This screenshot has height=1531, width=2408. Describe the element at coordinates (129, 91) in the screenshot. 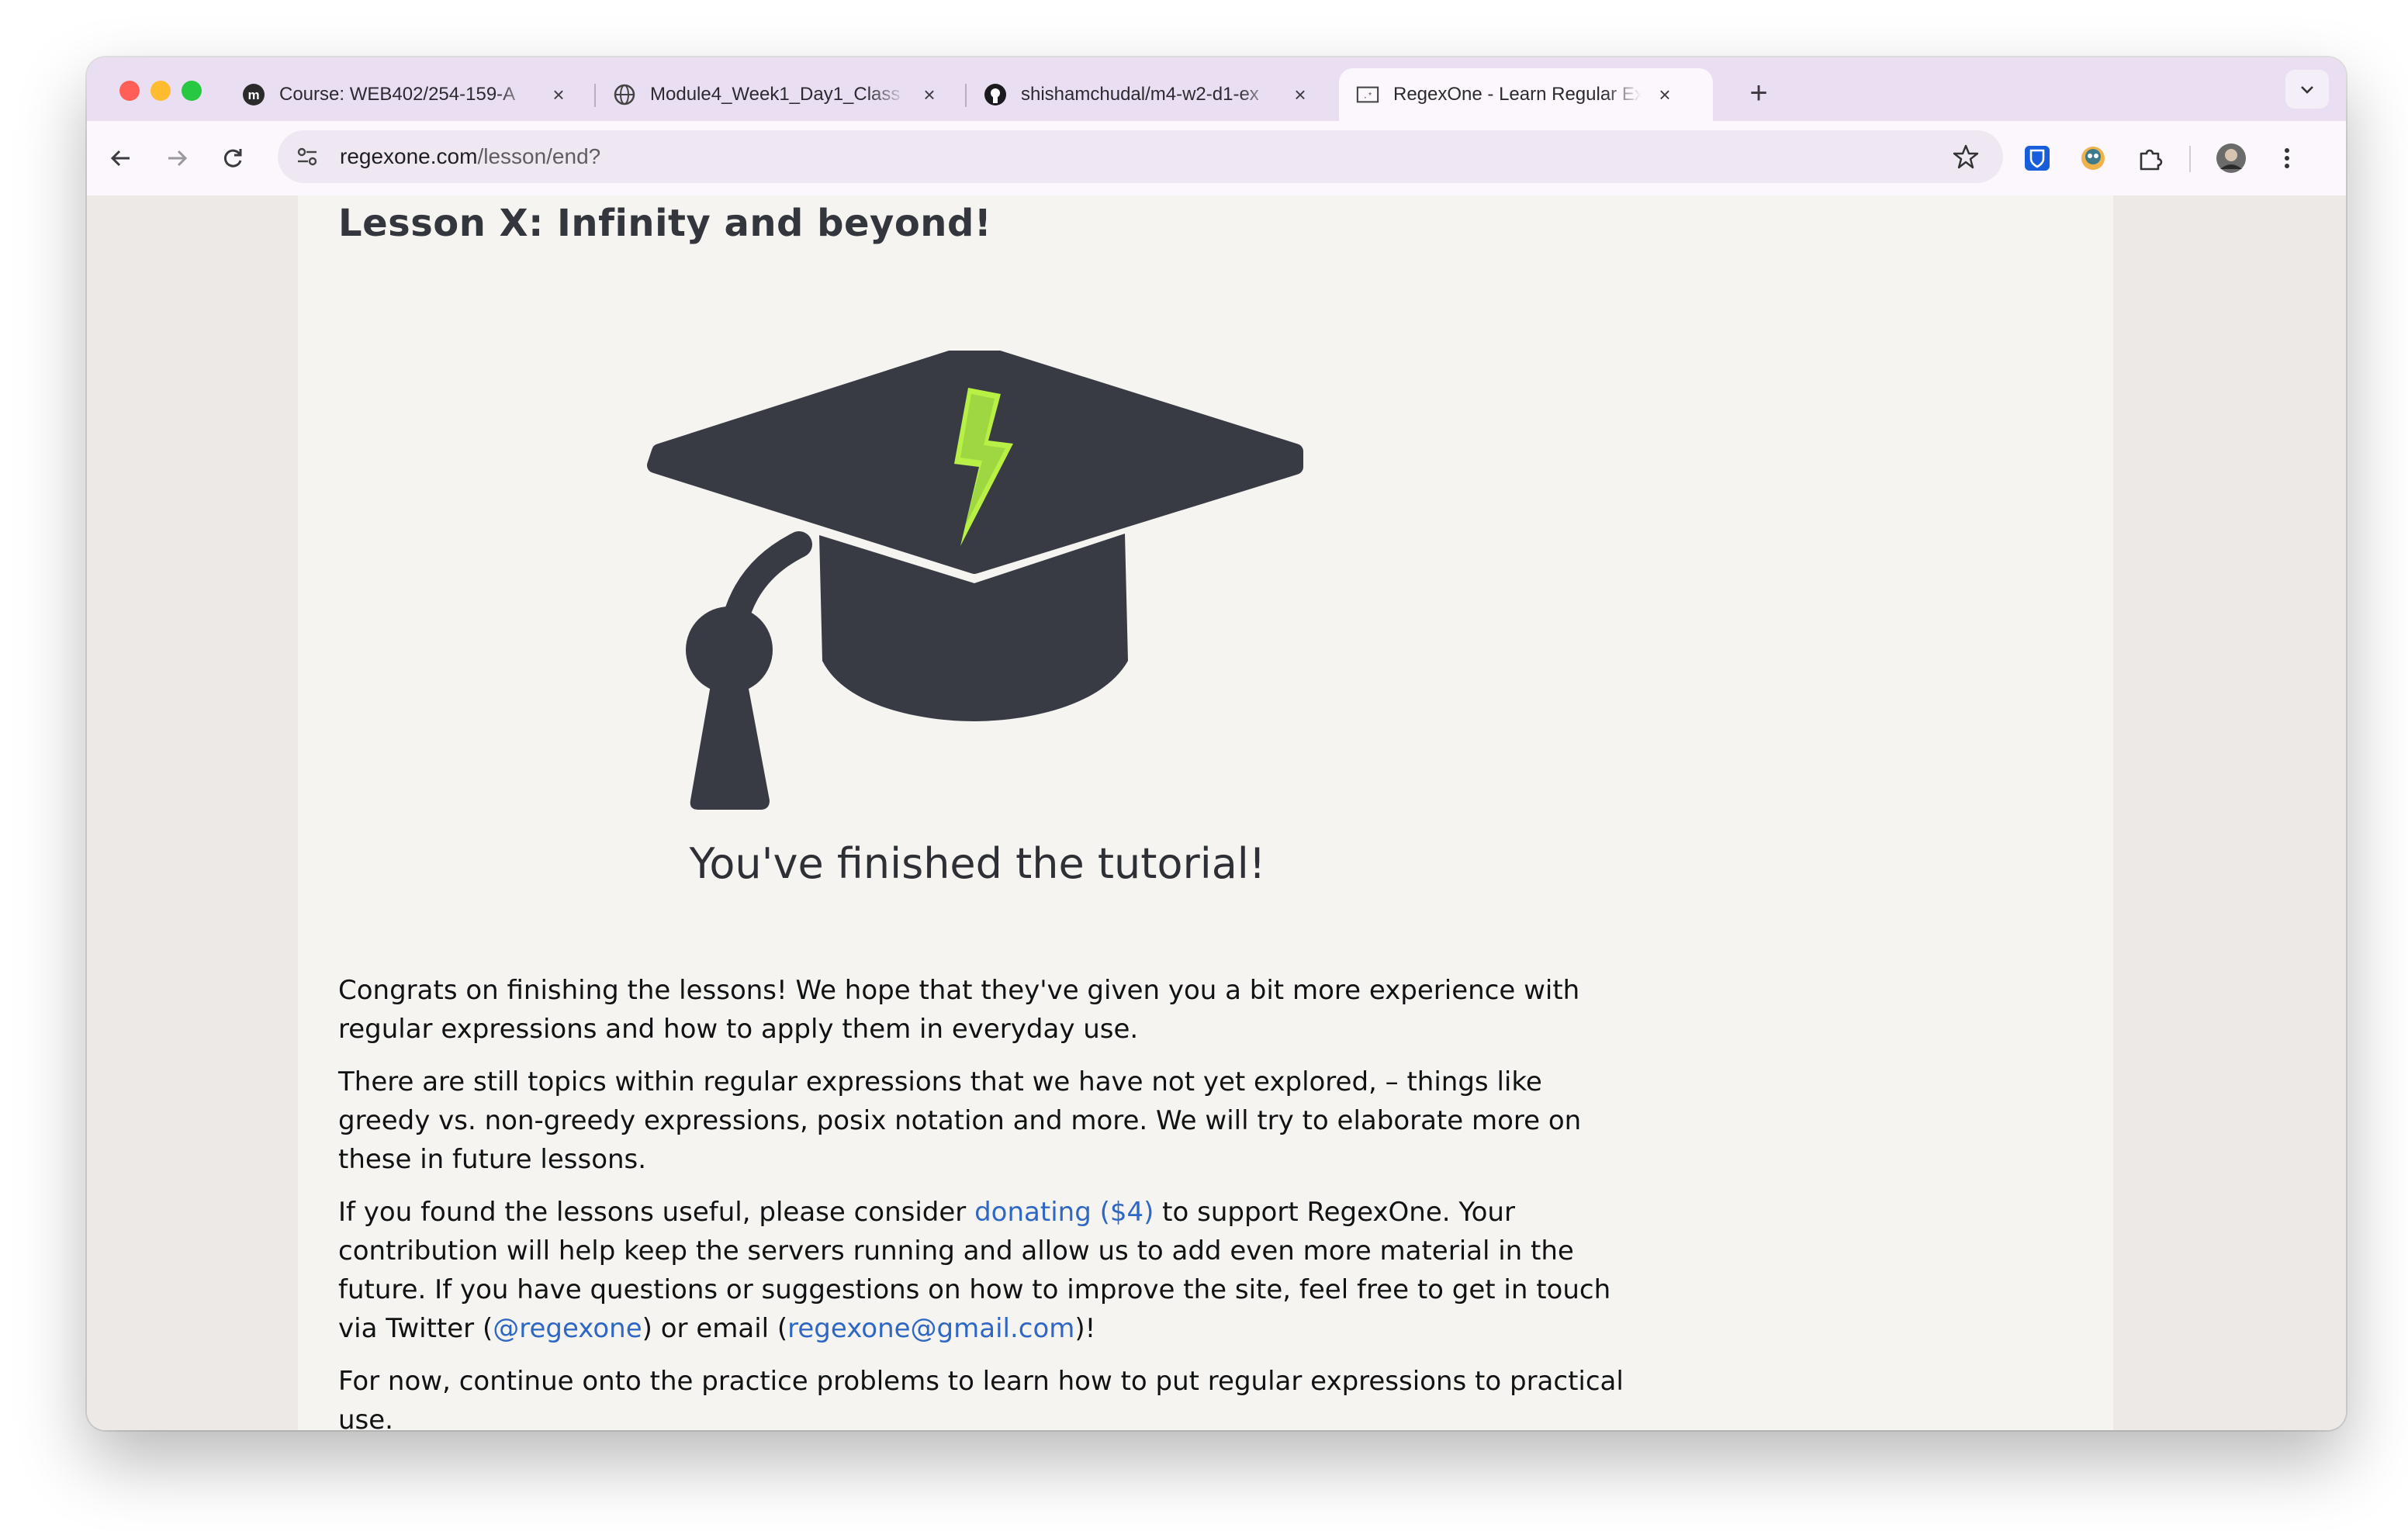

I see `window-close-button` at that location.